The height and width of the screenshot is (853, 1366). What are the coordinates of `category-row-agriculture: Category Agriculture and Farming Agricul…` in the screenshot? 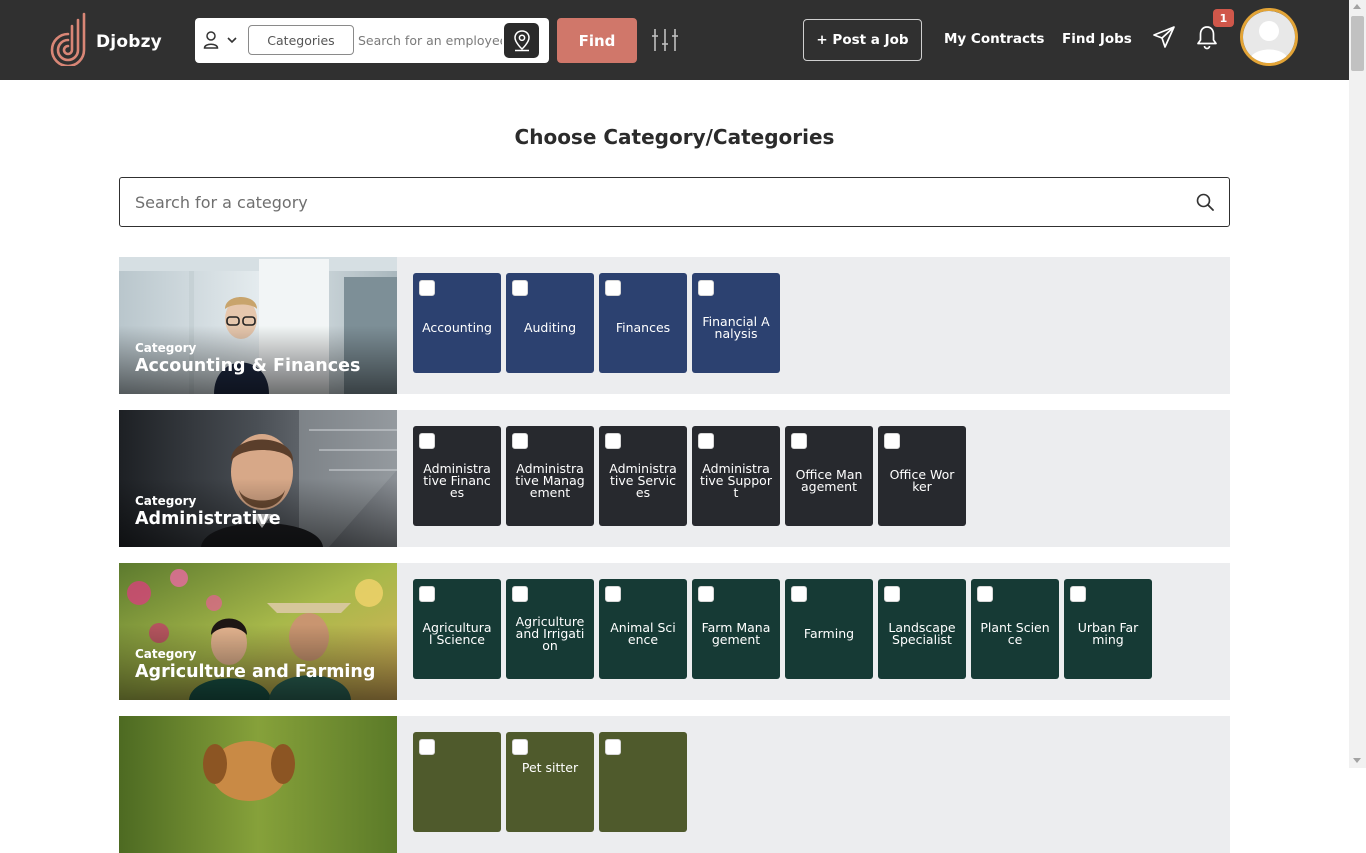 It's located at (674, 631).